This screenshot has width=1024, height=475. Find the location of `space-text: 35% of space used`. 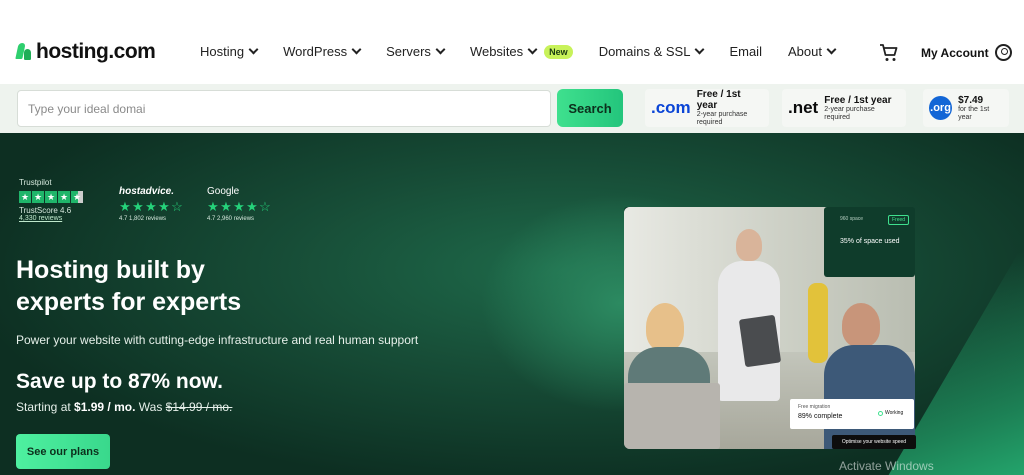

space-text: 35% of space used is located at coordinates (870, 241).